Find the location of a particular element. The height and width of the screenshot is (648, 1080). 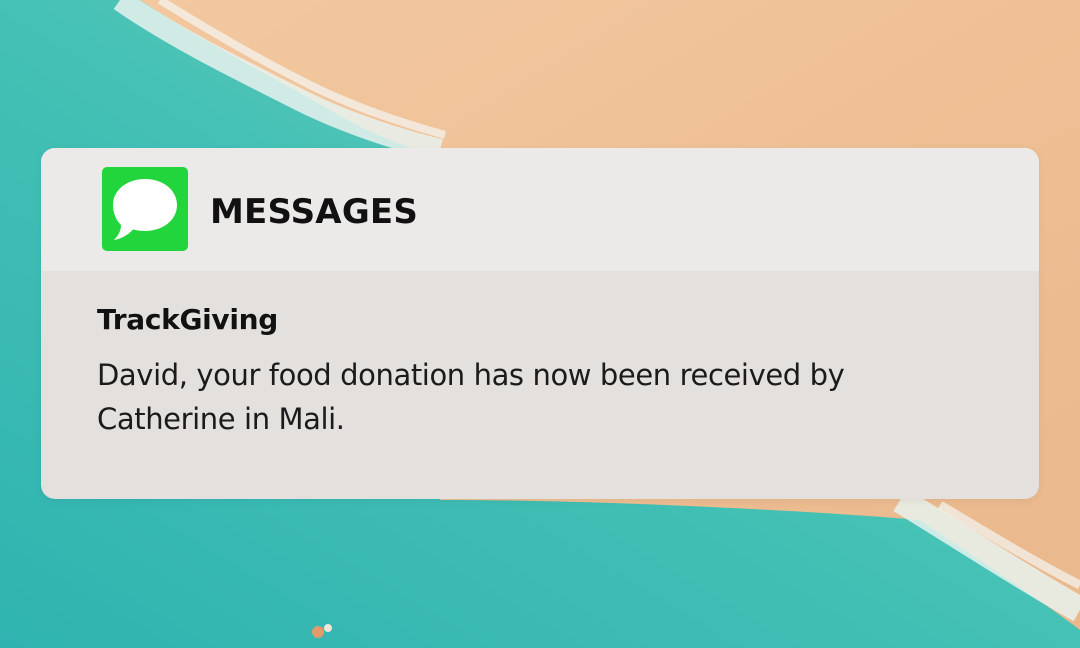

speech-bubble-icon is located at coordinates (145, 209).